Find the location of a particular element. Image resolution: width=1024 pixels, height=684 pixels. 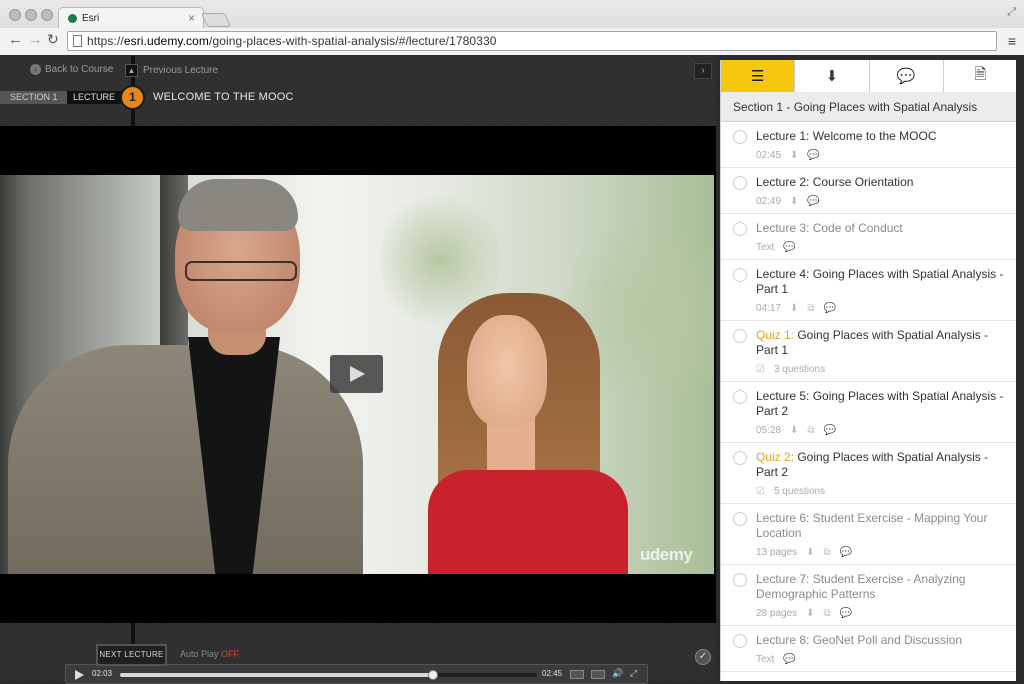

next-lecture-button: NEXT LECTURE is located at coordinates (131, 655).